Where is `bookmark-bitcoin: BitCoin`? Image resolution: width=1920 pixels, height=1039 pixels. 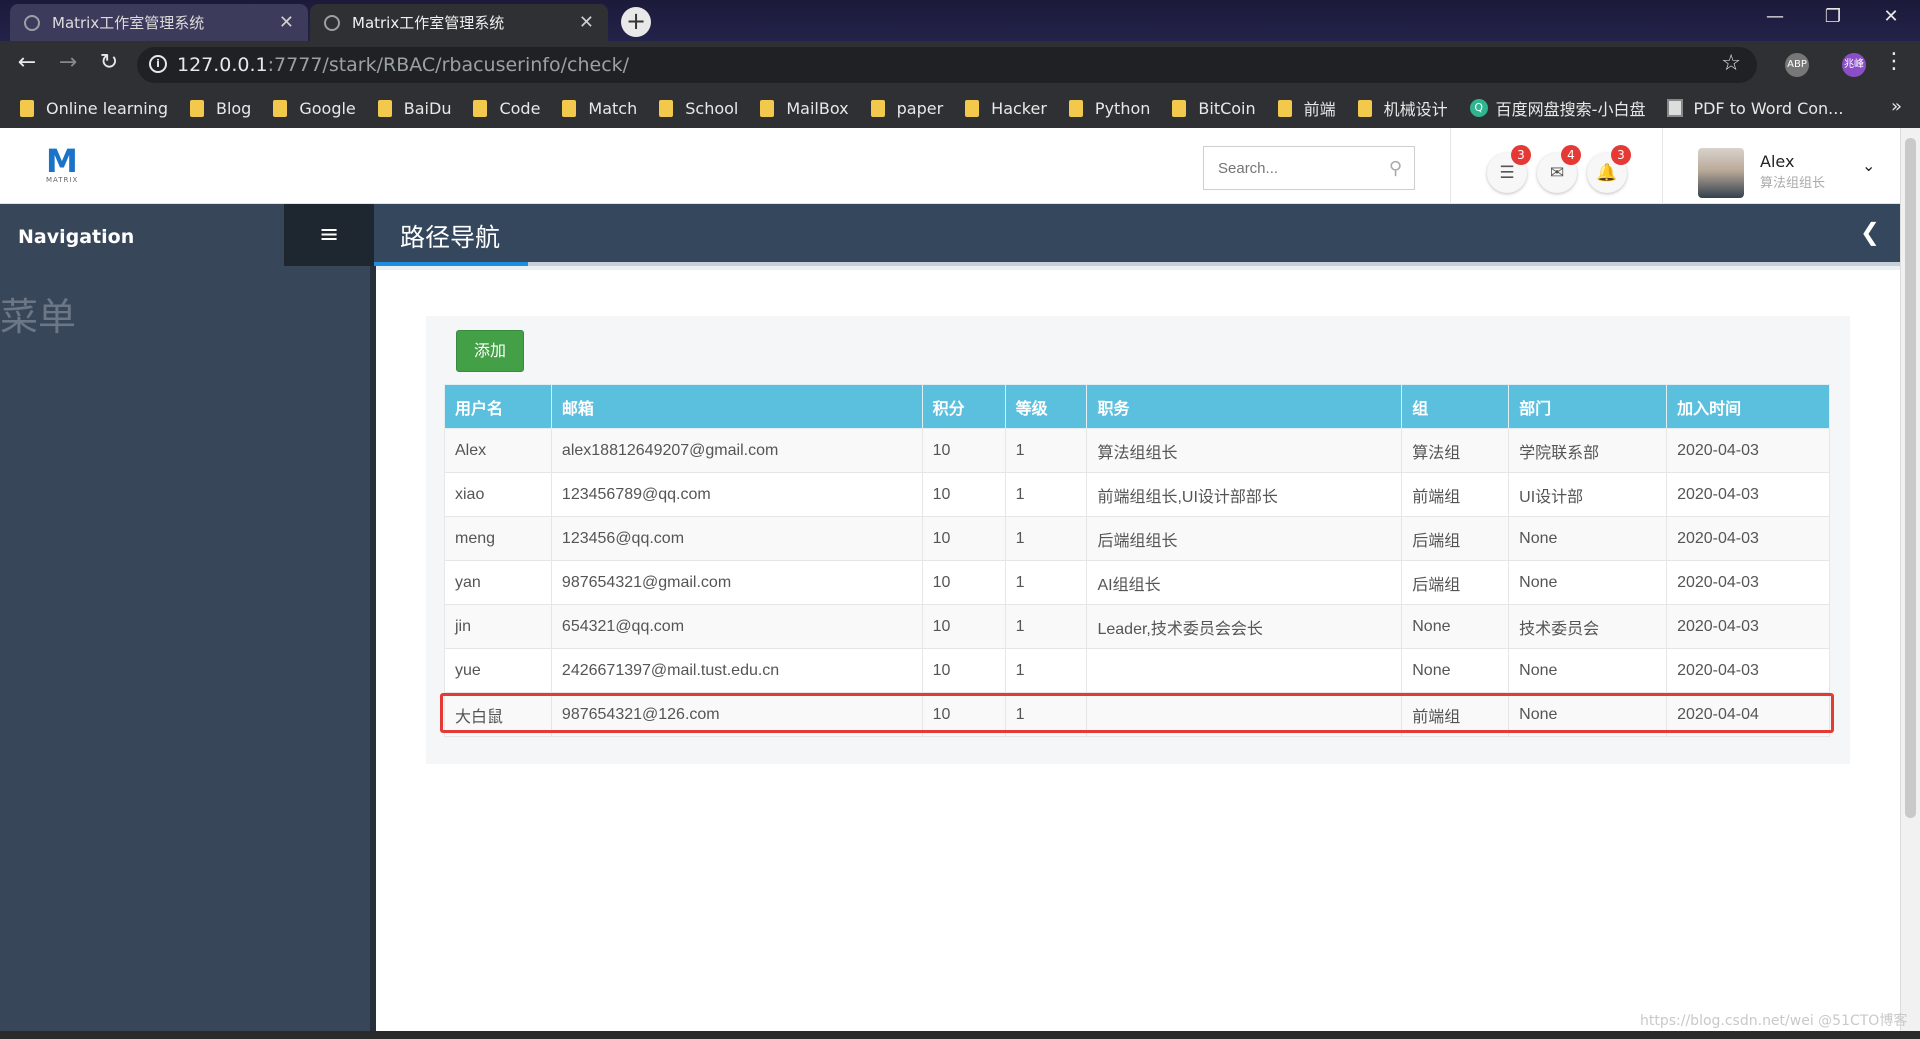 bookmark-bitcoin: BitCoin is located at coordinates (1214, 108).